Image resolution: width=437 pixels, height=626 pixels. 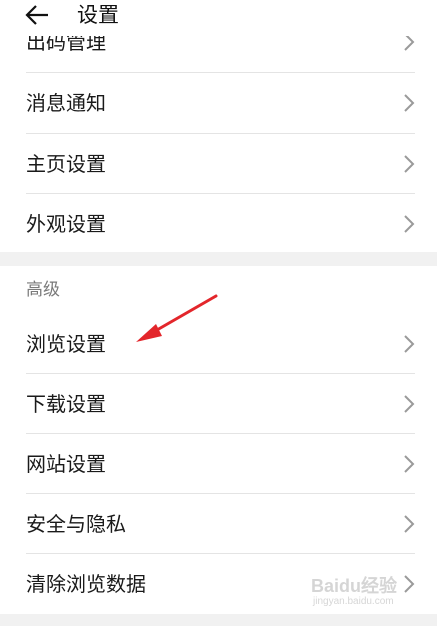 I want to click on settings-row-label: 消息通知, so click(x=66, y=103).